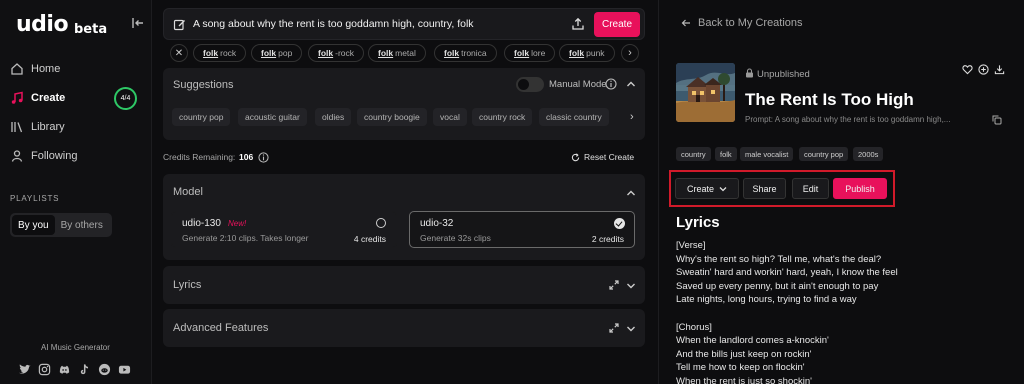  Describe the element at coordinates (574, 117) in the screenshot. I see `suggestion-chip: classic country` at that location.